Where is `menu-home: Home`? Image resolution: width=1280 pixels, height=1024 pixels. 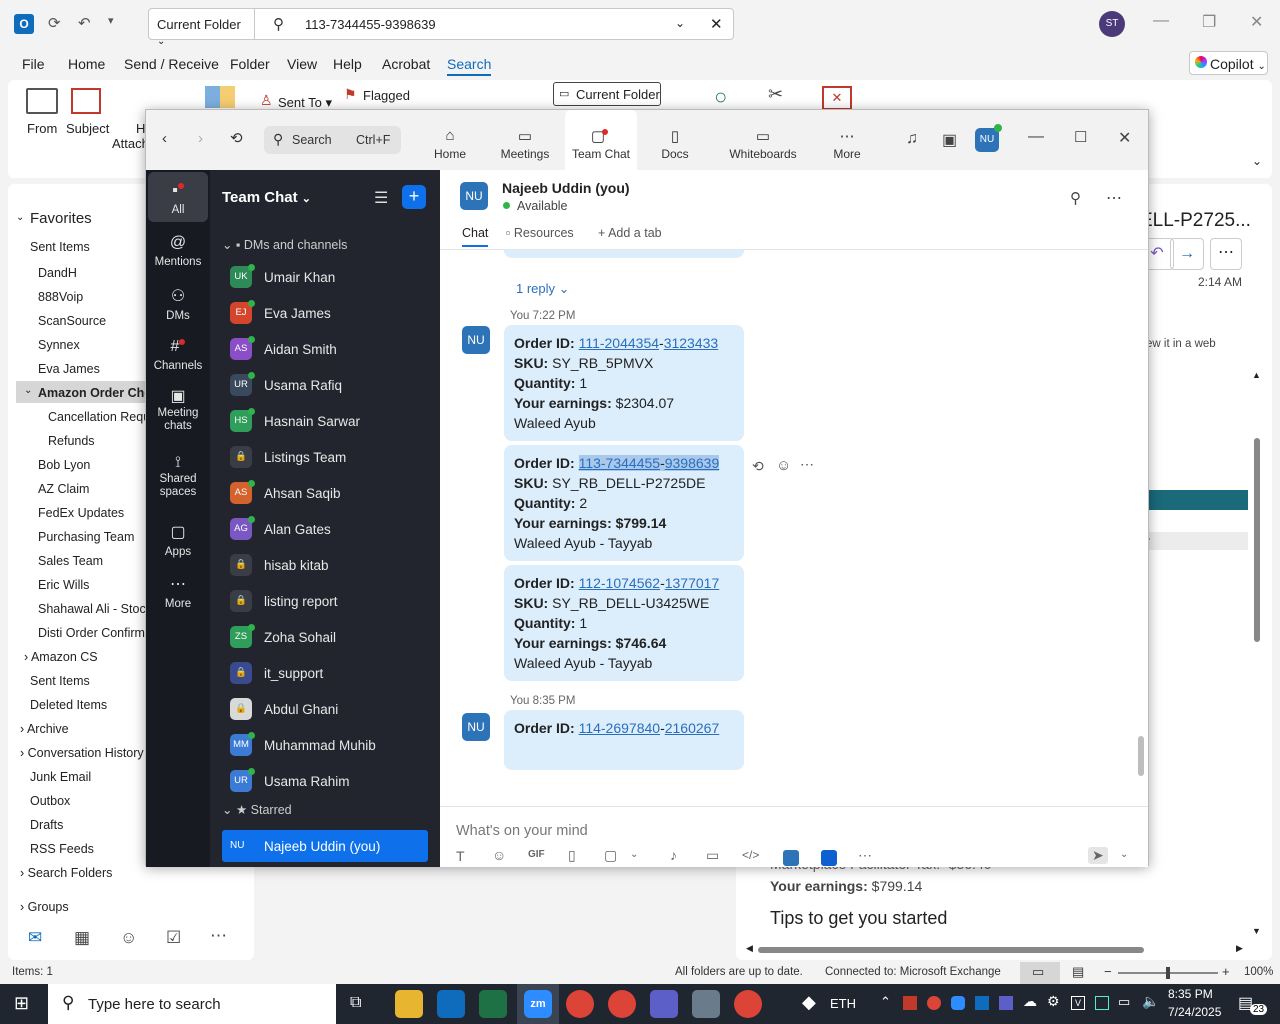 menu-home: Home is located at coordinates (86, 64).